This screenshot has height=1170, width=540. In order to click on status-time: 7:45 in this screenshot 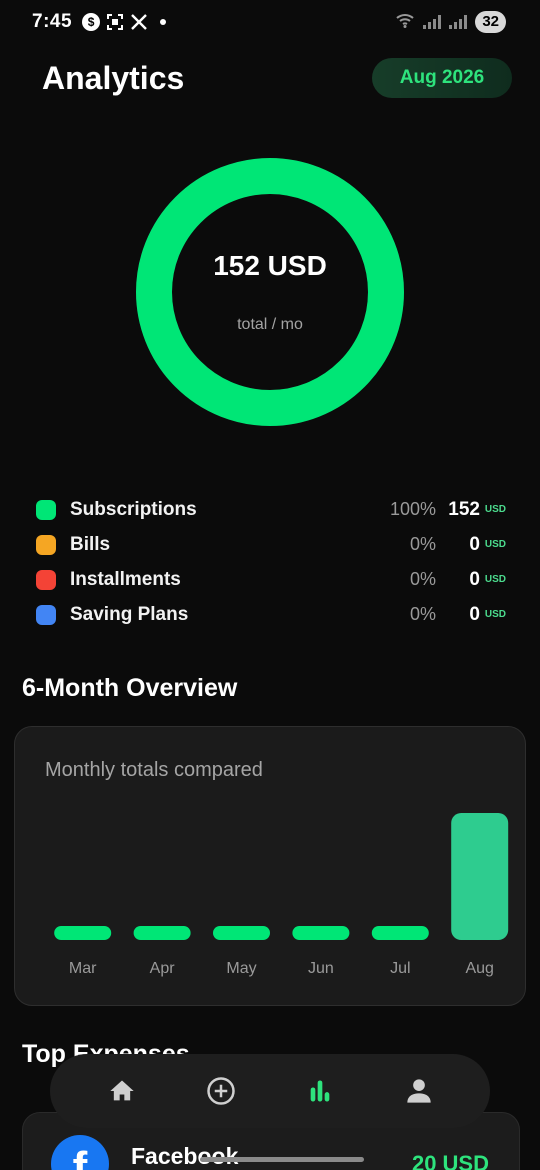, I will do `click(52, 21)`.